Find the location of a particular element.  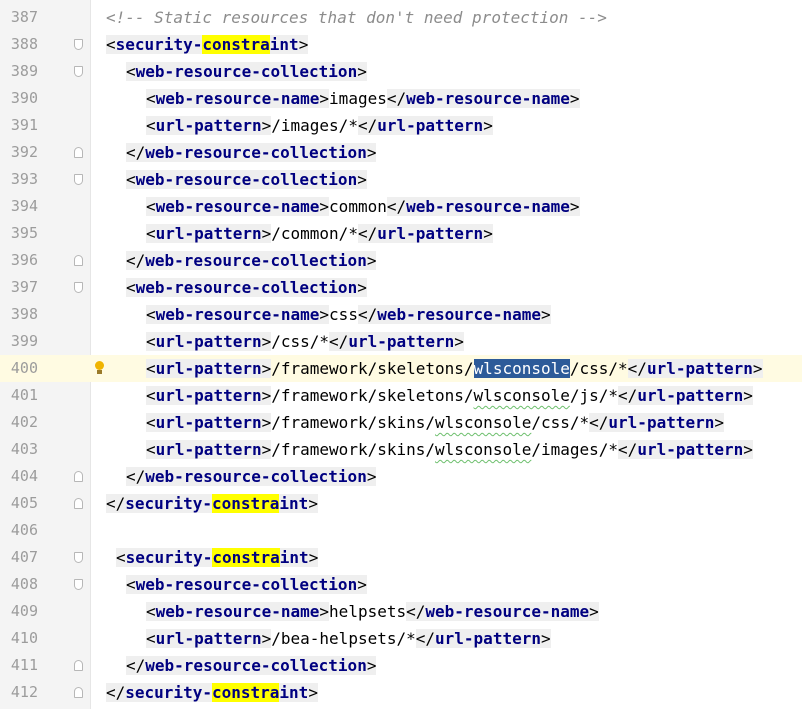

tag-name: int is located at coordinates (294, 557).